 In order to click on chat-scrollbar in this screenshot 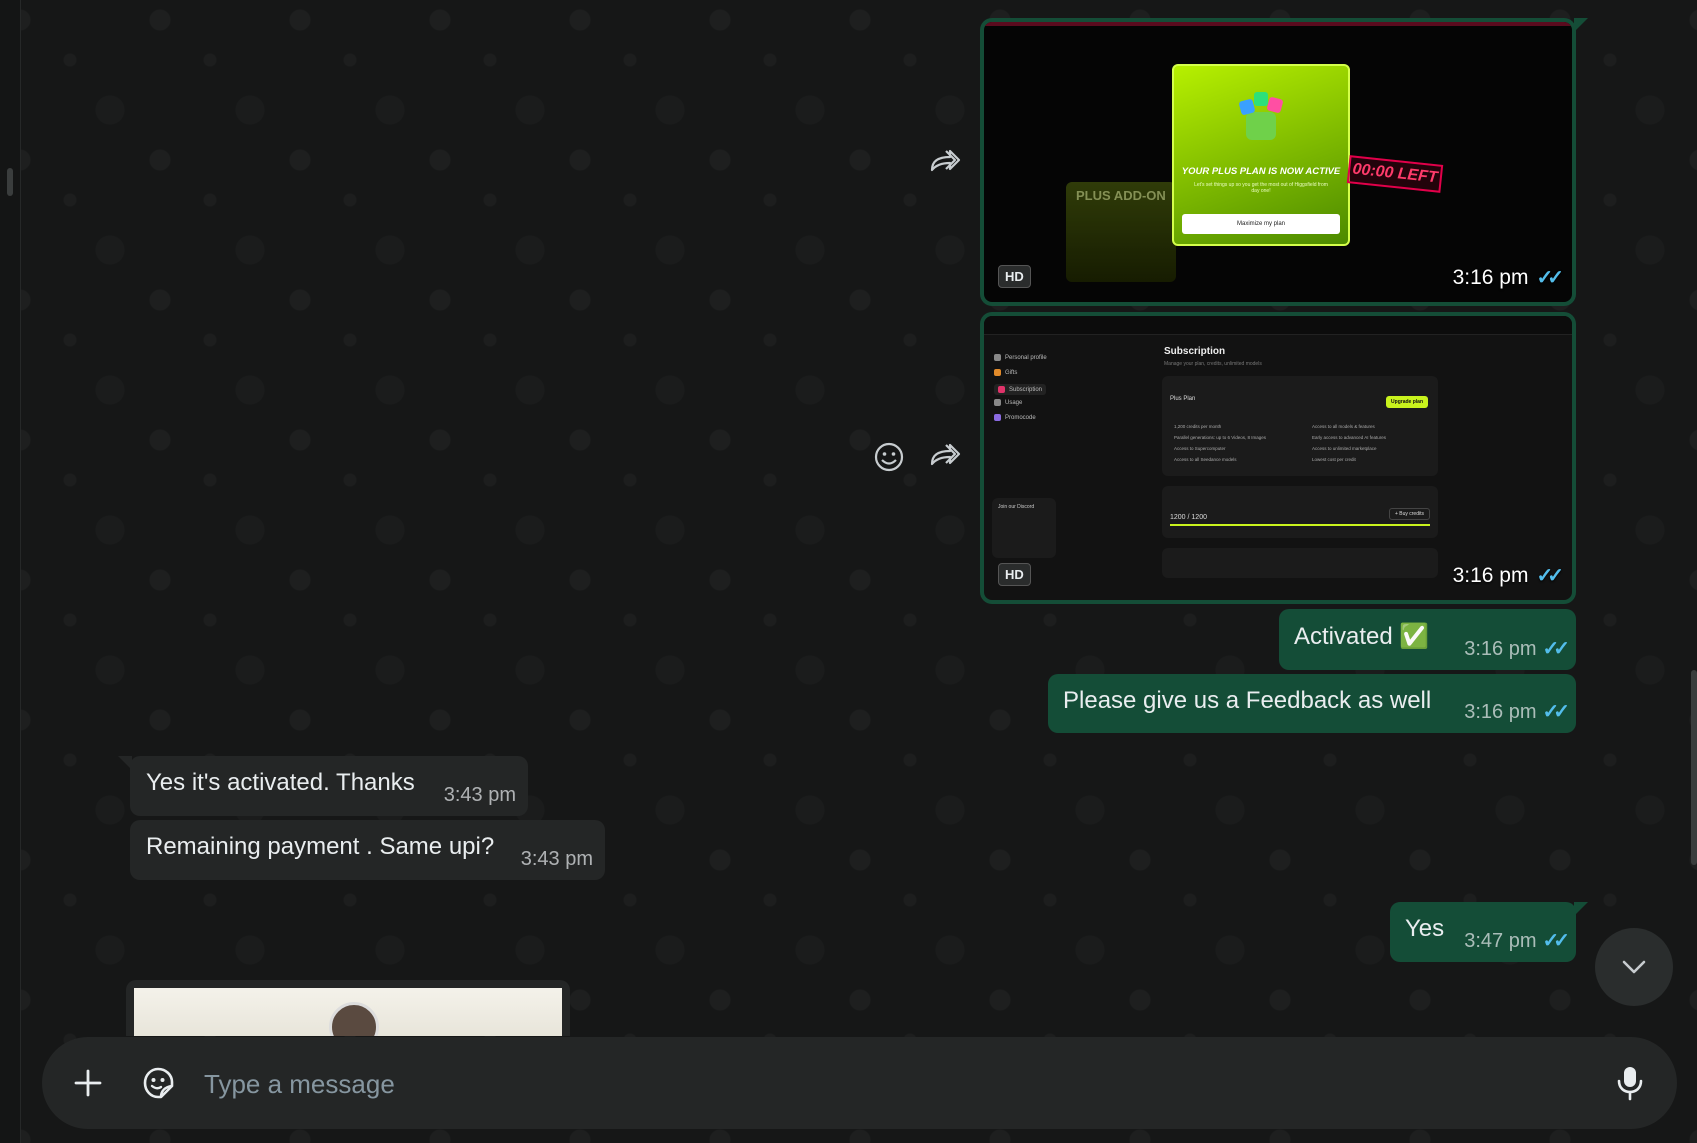, I will do `click(1694, 767)`.